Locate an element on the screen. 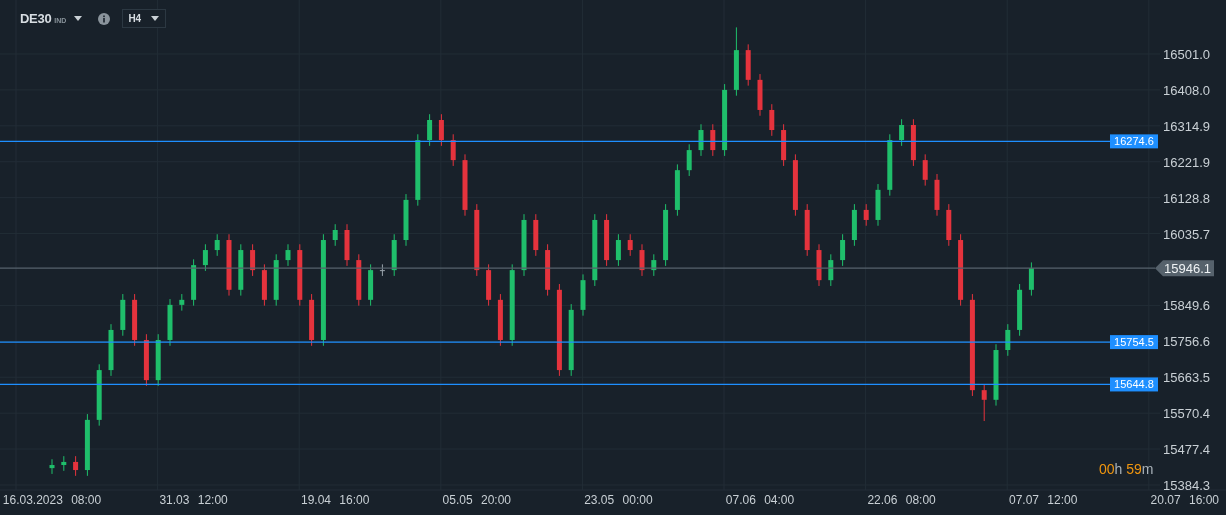 The height and width of the screenshot is (515, 1226). price-axis-label: 15756.6 is located at coordinates (1186, 342).